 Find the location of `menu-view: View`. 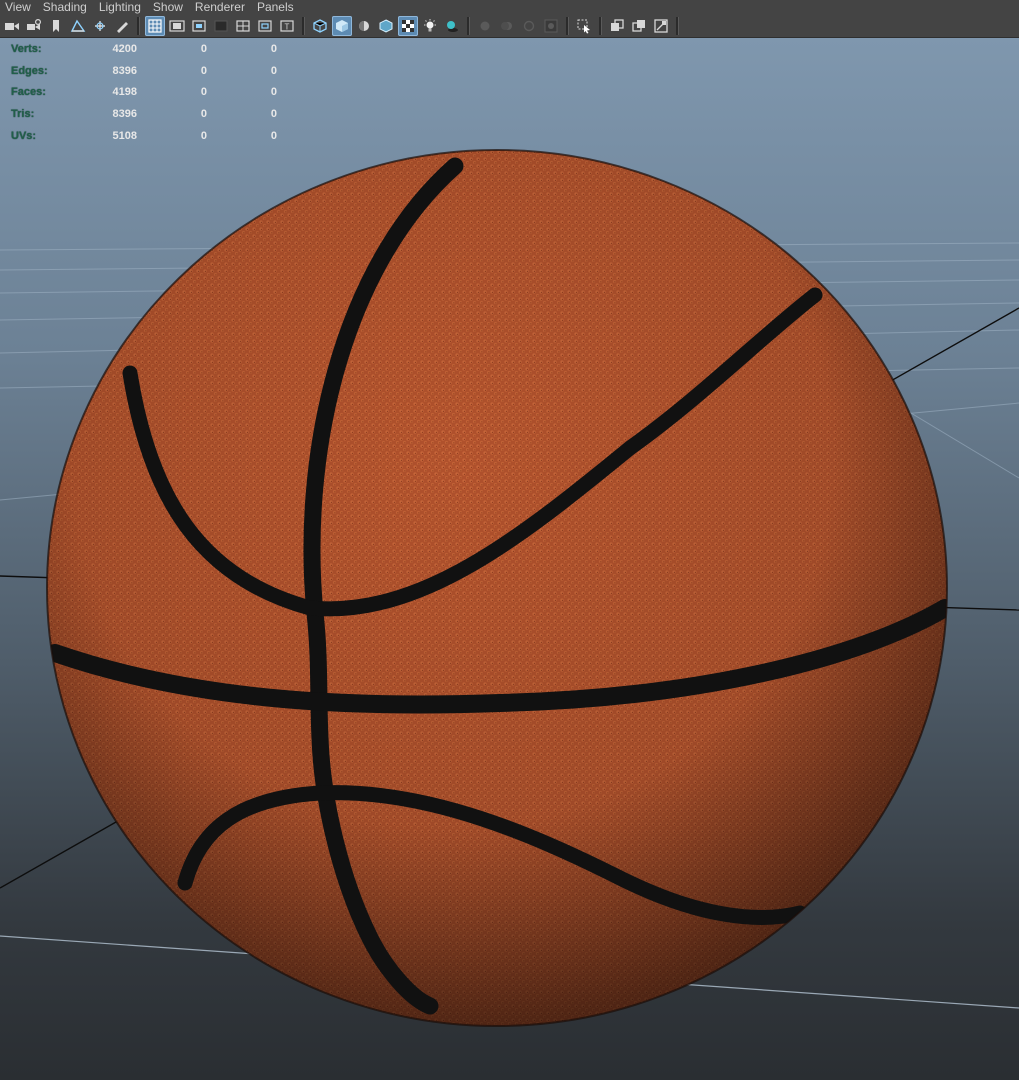

menu-view: View is located at coordinates (19, 7).